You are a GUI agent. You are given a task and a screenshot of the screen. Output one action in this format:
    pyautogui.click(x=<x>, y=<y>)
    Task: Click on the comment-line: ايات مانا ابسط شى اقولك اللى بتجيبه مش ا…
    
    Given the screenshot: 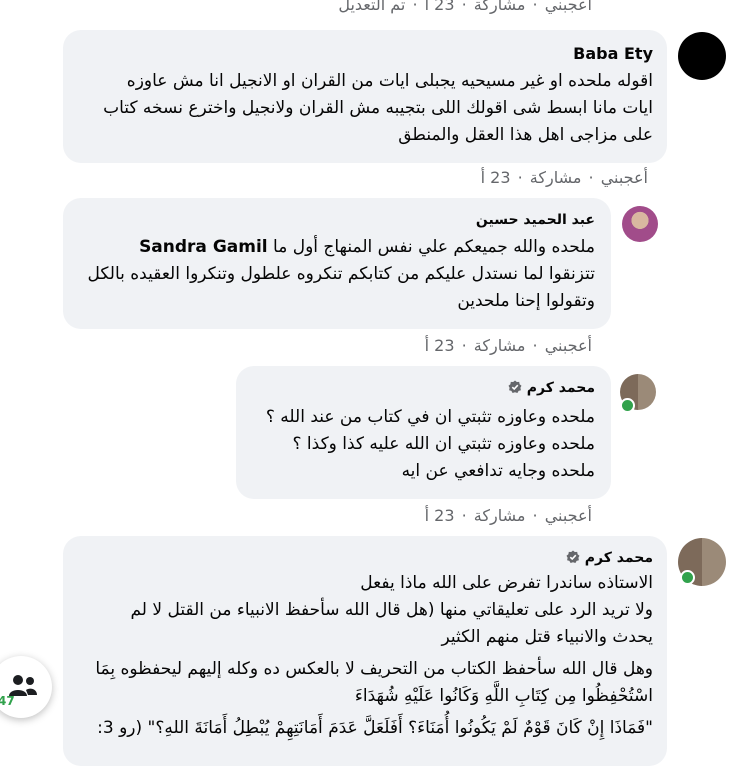 What is the action you would take?
    pyautogui.click(x=378, y=108)
    